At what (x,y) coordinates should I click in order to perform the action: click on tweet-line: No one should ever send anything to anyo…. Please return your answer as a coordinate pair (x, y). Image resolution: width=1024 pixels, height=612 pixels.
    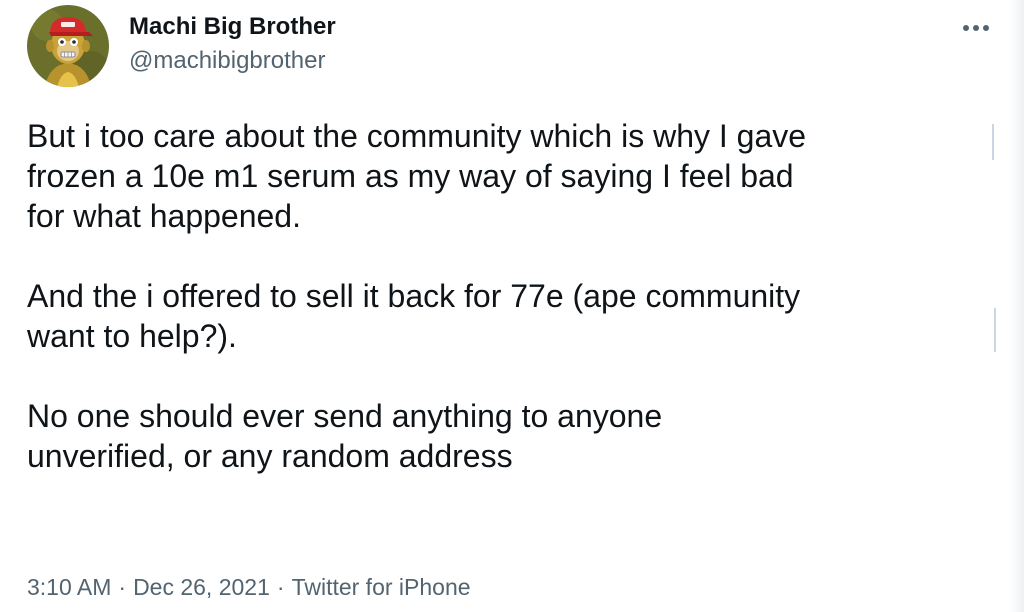
    Looking at the image, I should click on (345, 416).